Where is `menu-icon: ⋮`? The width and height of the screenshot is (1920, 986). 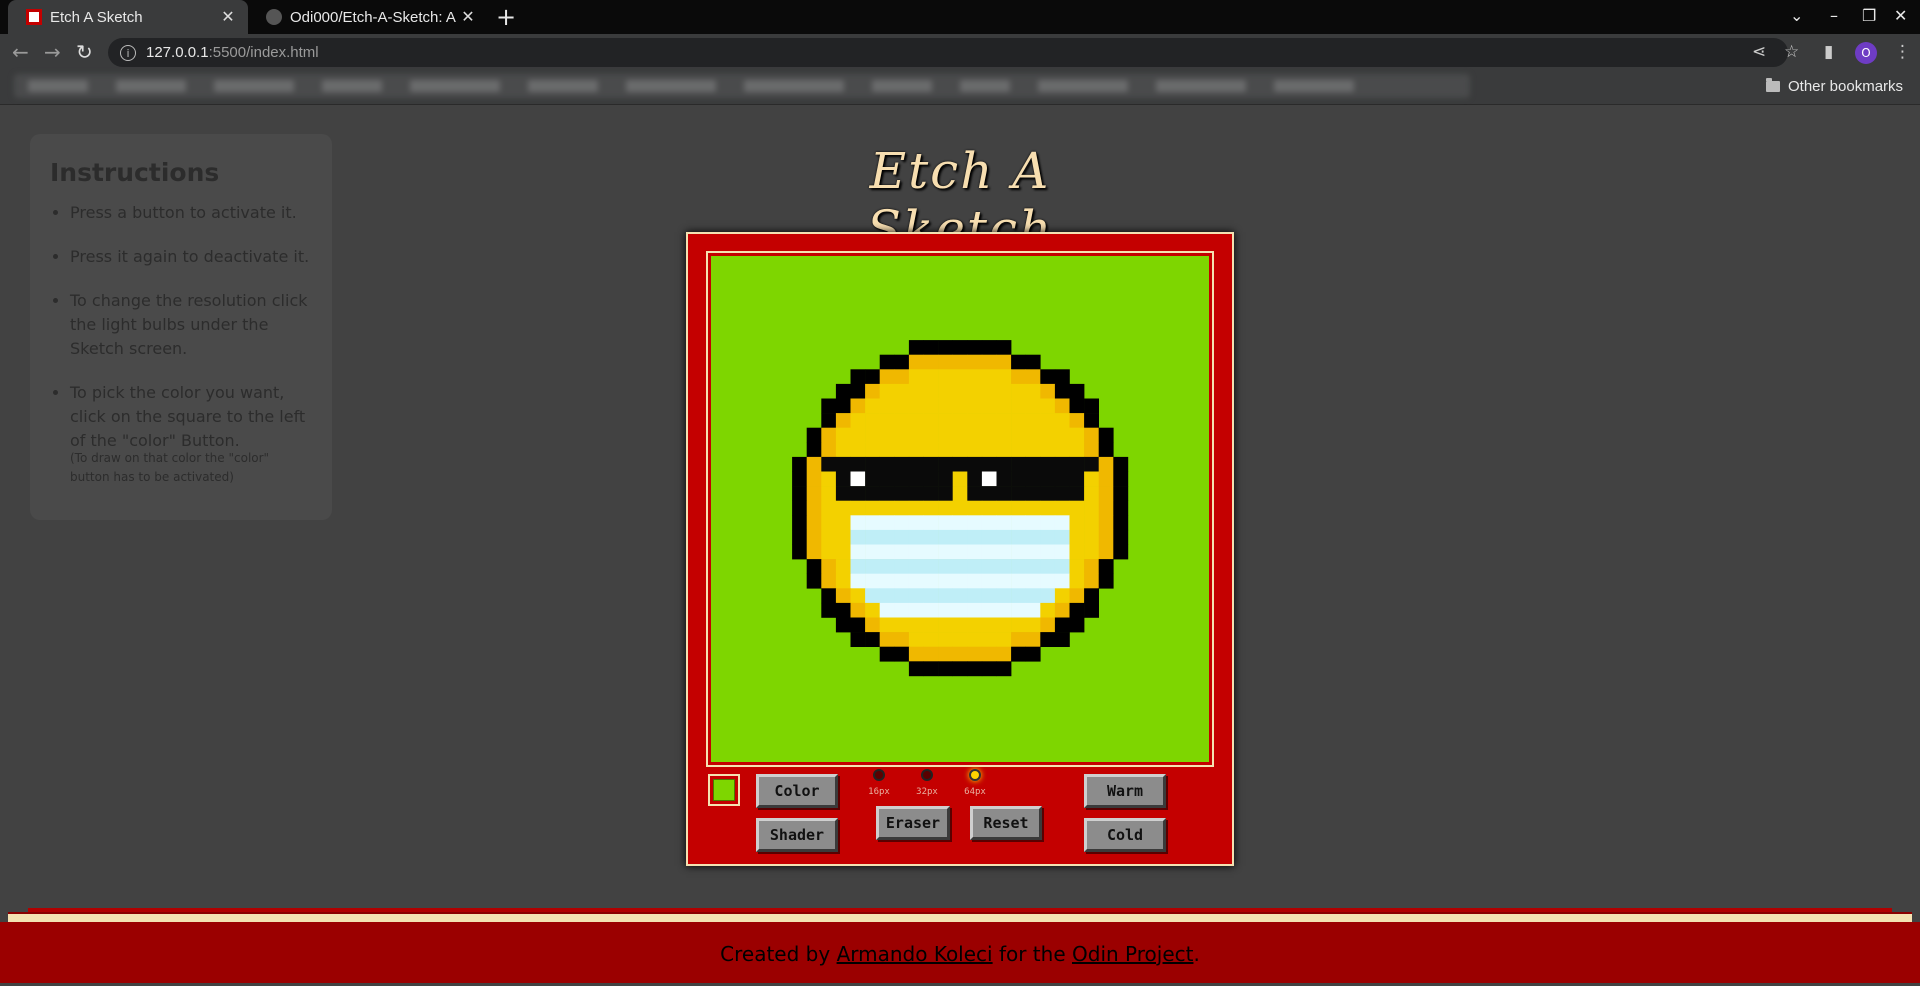 menu-icon: ⋮ is located at coordinates (1902, 52).